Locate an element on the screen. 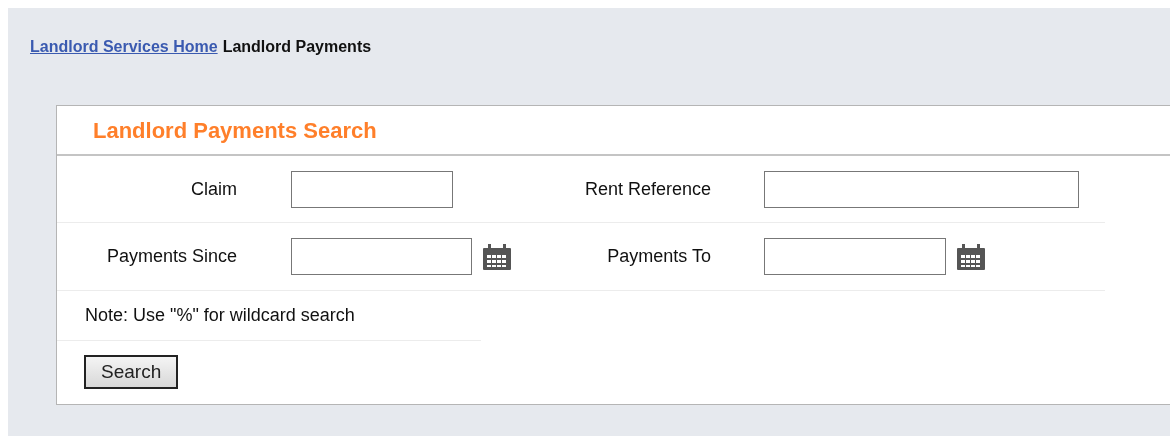 The height and width of the screenshot is (436, 1170). field-label: Rent Reference is located at coordinates (647, 189).